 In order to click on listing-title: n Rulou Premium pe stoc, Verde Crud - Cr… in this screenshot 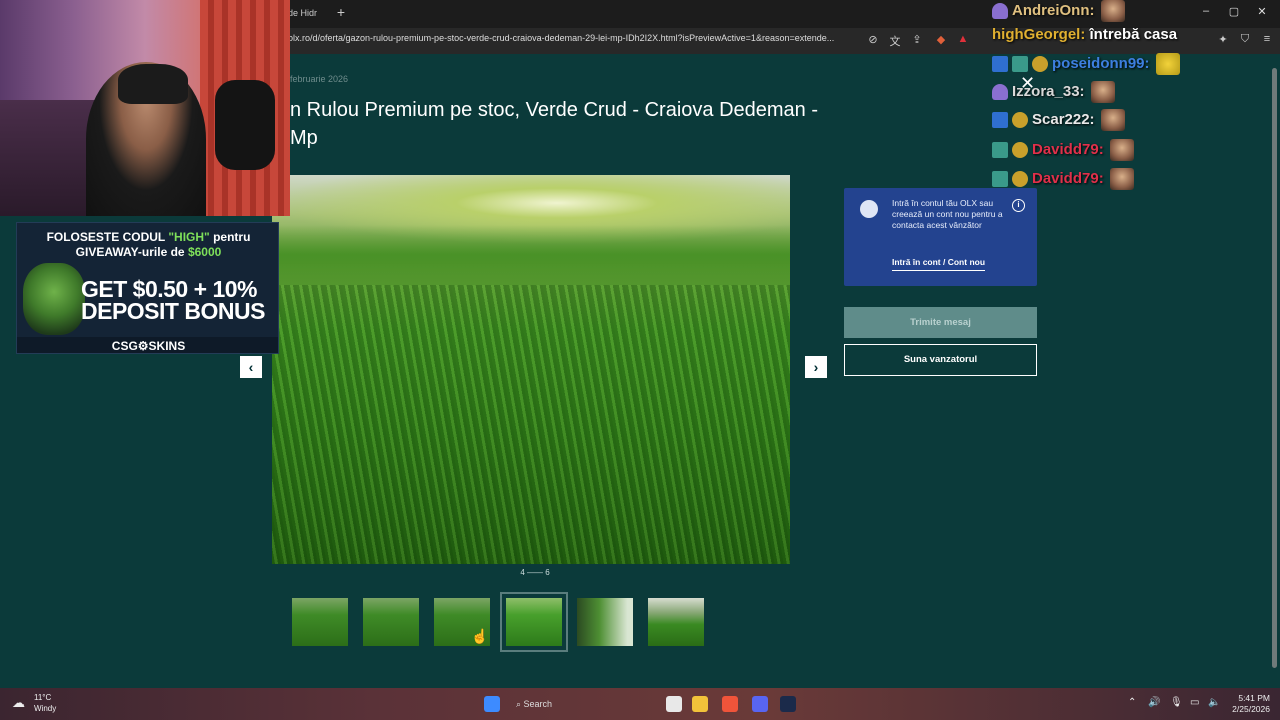, I will do `click(554, 124)`.